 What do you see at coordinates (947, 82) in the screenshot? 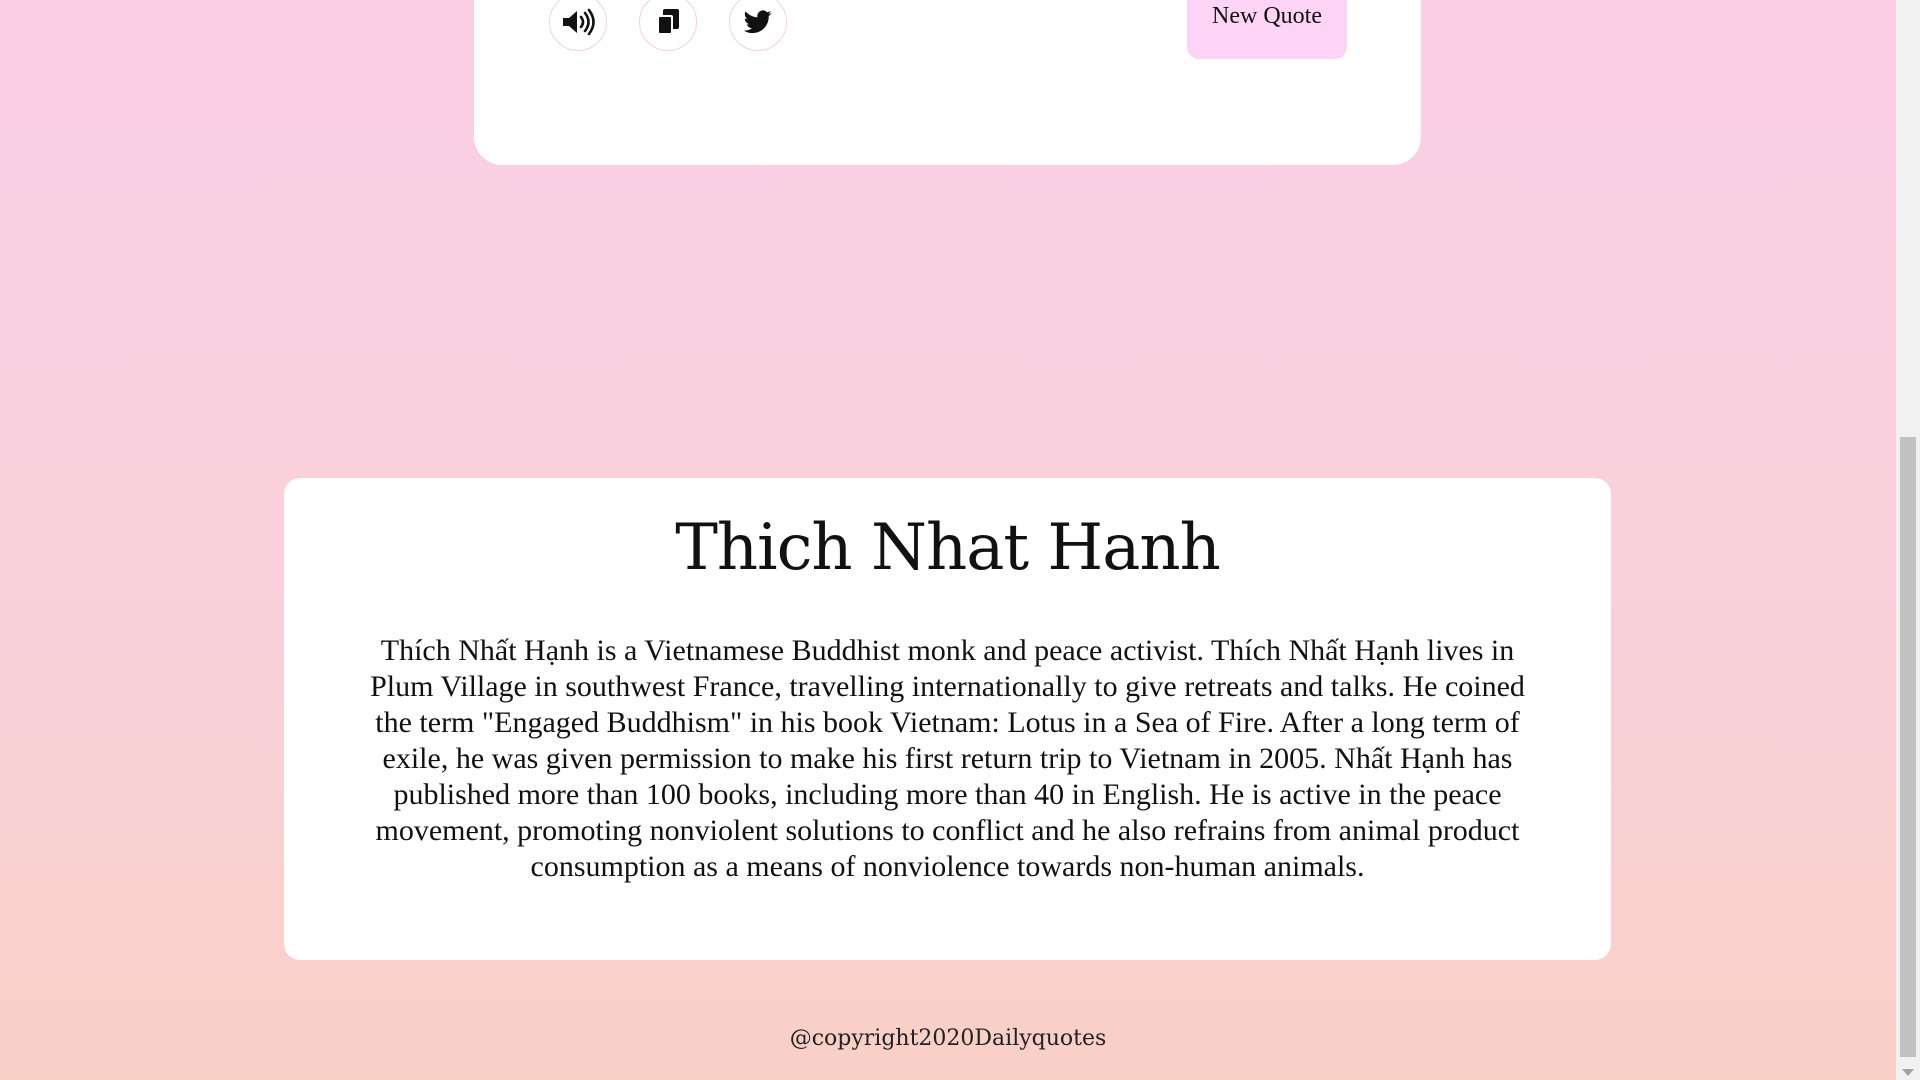
I see `quote-card: New Quote` at bounding box center [947, 82].